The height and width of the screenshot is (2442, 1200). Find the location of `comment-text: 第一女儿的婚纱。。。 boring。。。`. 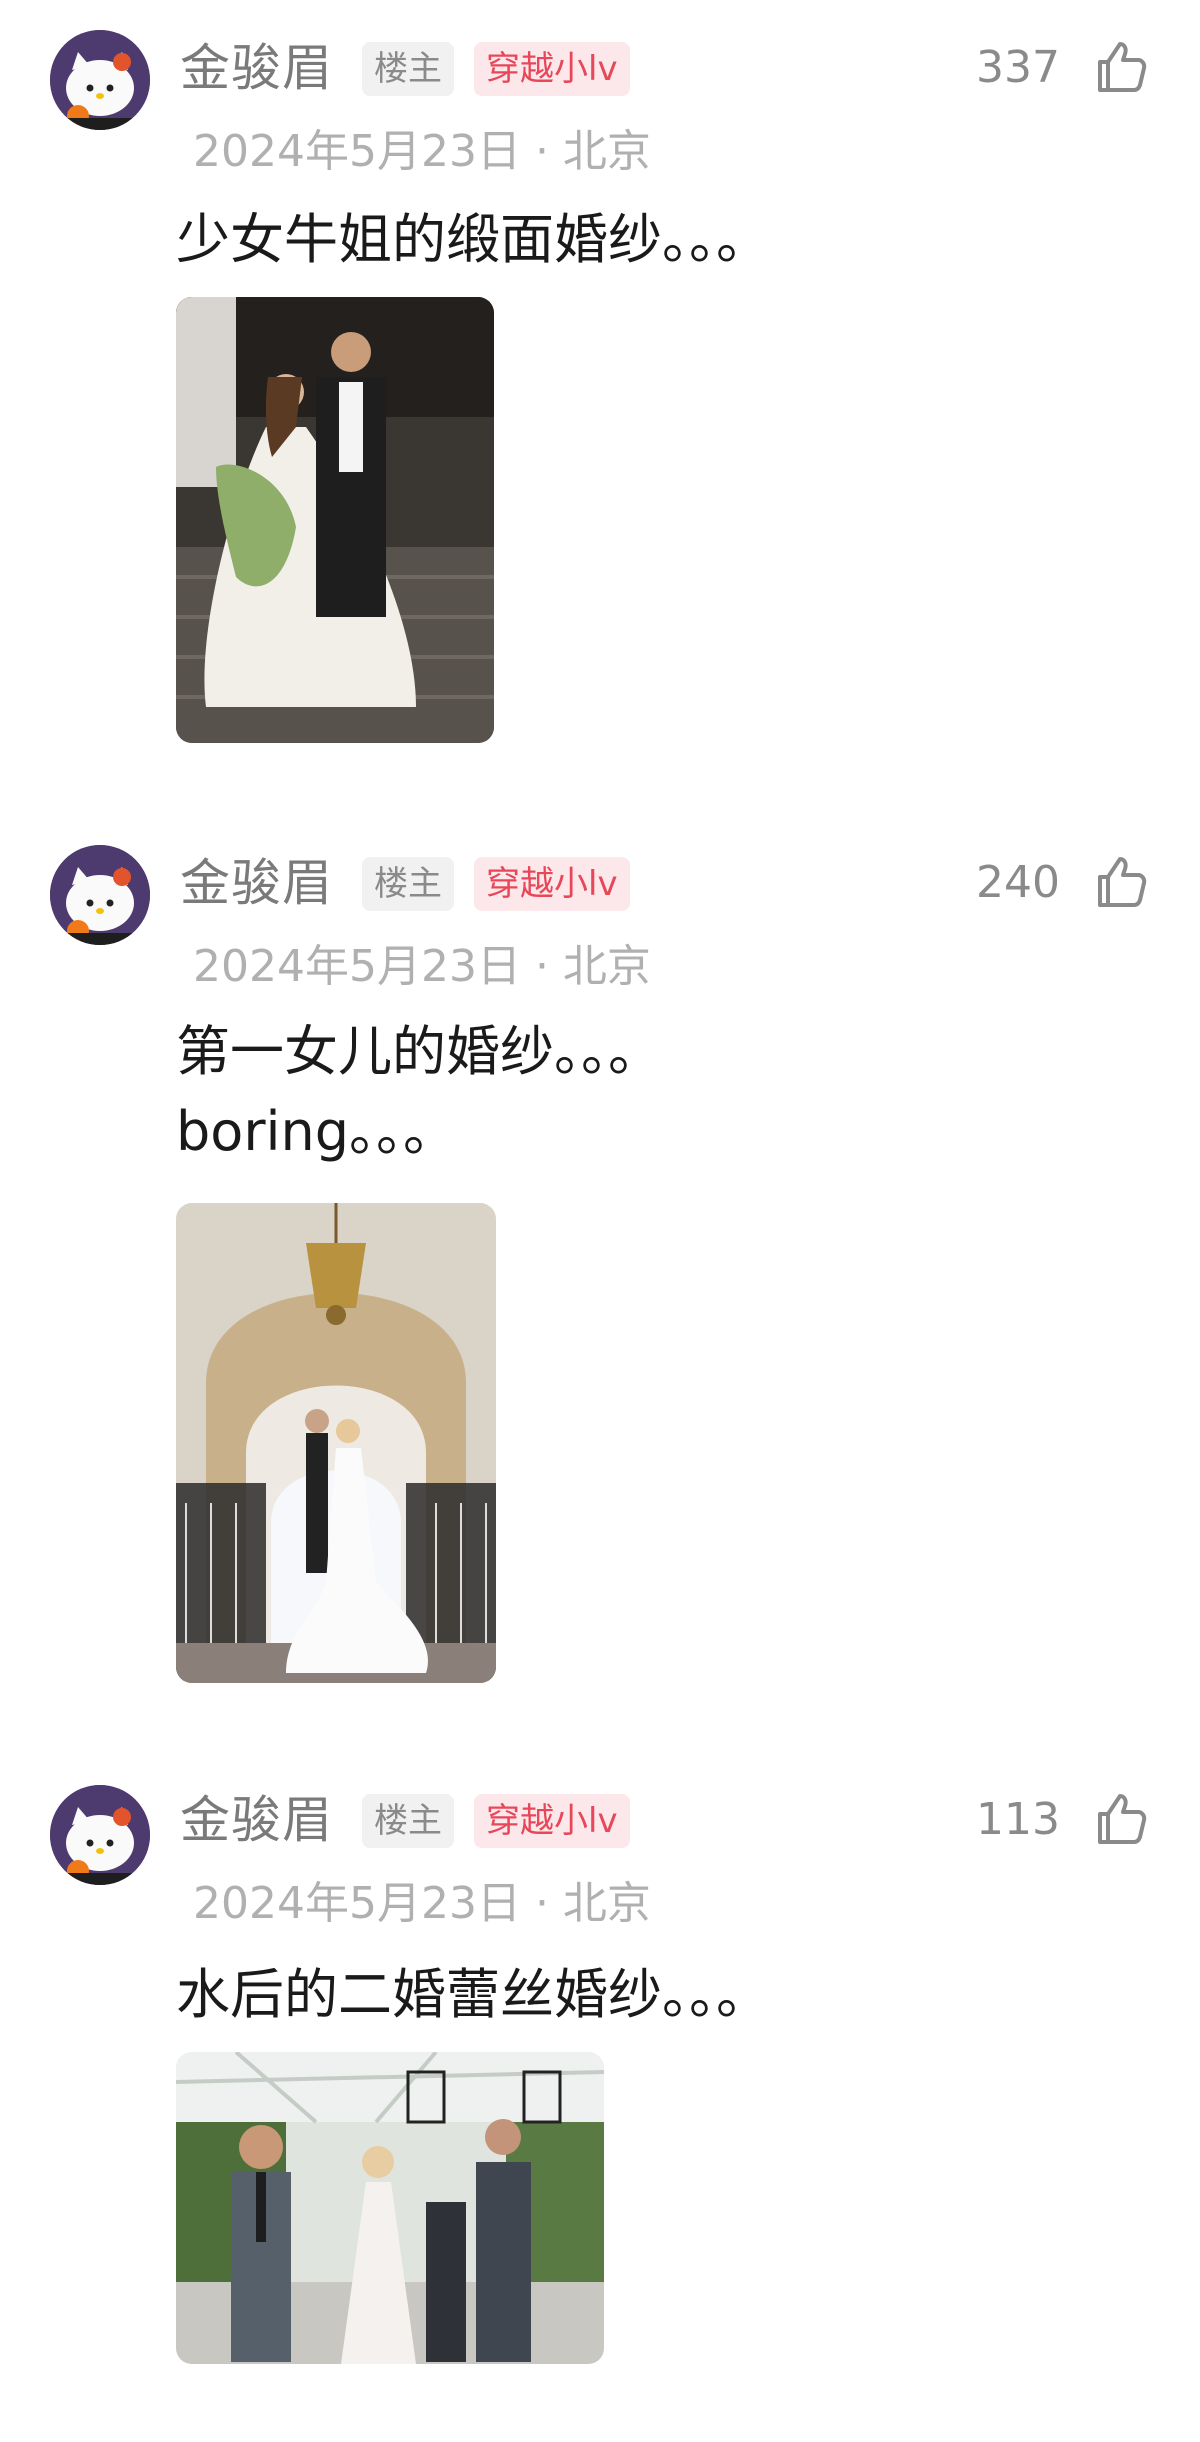

comment-text: 第一女儿的婚纱。。。 boring。。。 is located at coordinates (419, 1091).